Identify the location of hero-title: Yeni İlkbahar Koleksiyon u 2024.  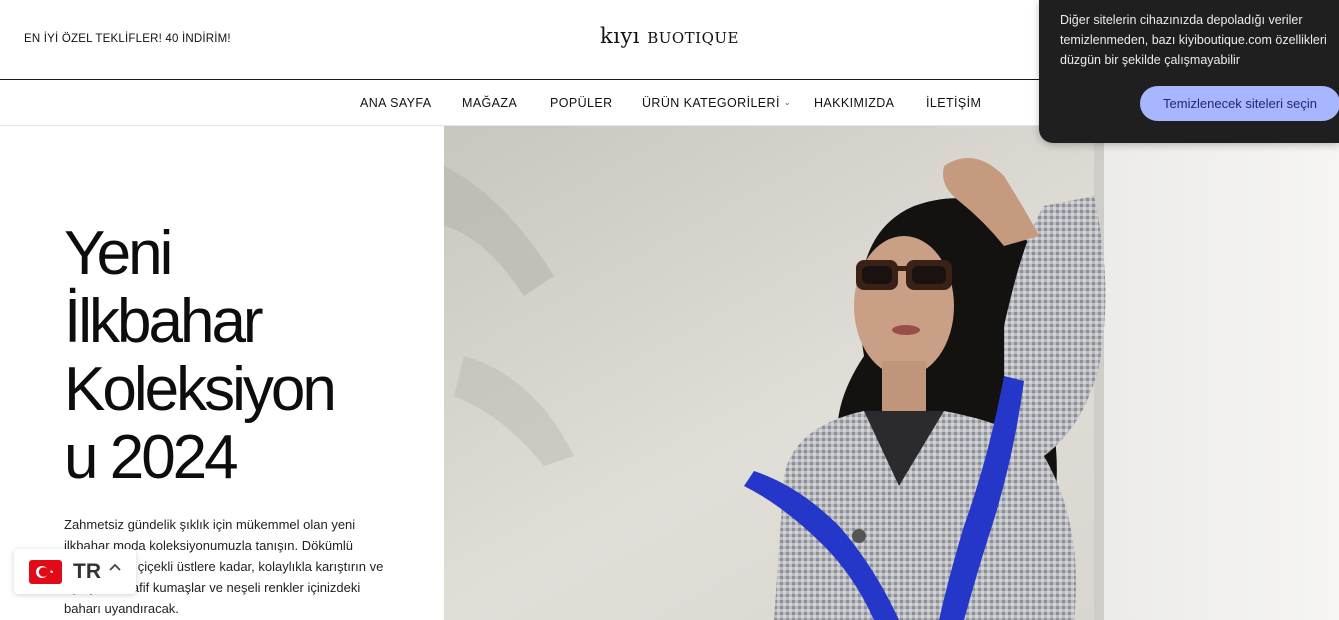
(229, 356).